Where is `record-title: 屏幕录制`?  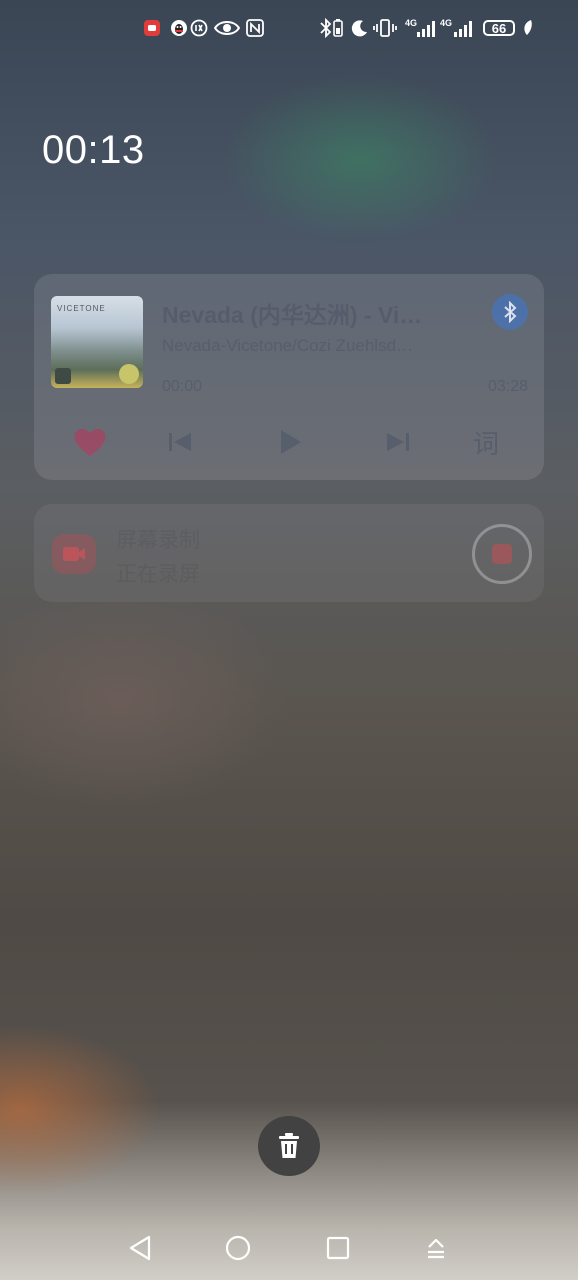
record-title: 屏幕录制 is located at coordinates (158, 540).